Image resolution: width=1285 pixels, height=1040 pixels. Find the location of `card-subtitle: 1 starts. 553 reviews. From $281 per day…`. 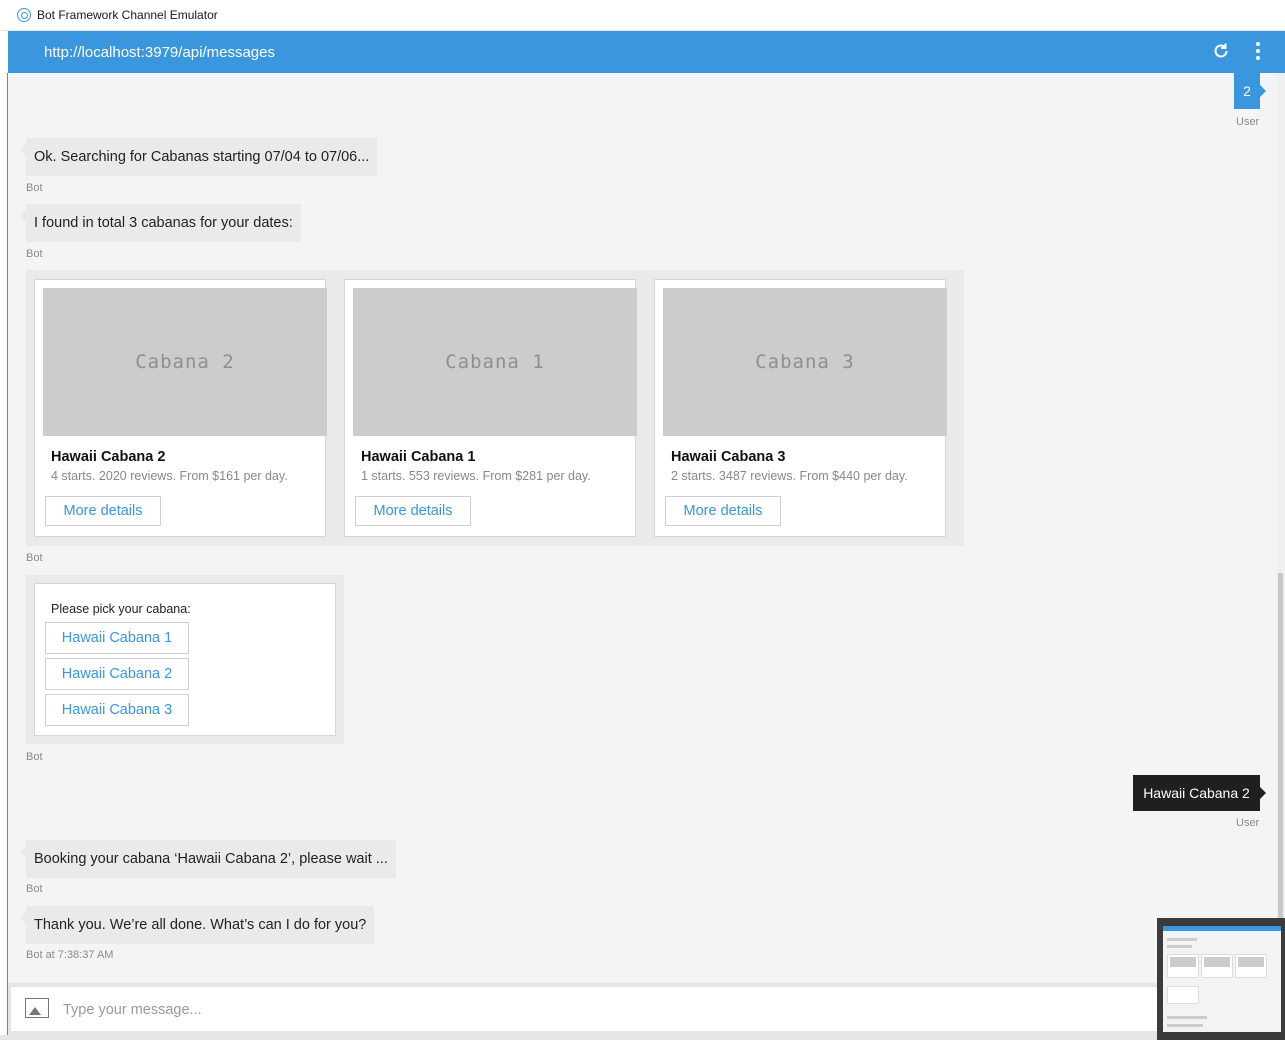

card-subtitle: 1 starts. 553 reviews. From $281 per day… is located at coordinates (476, 476).